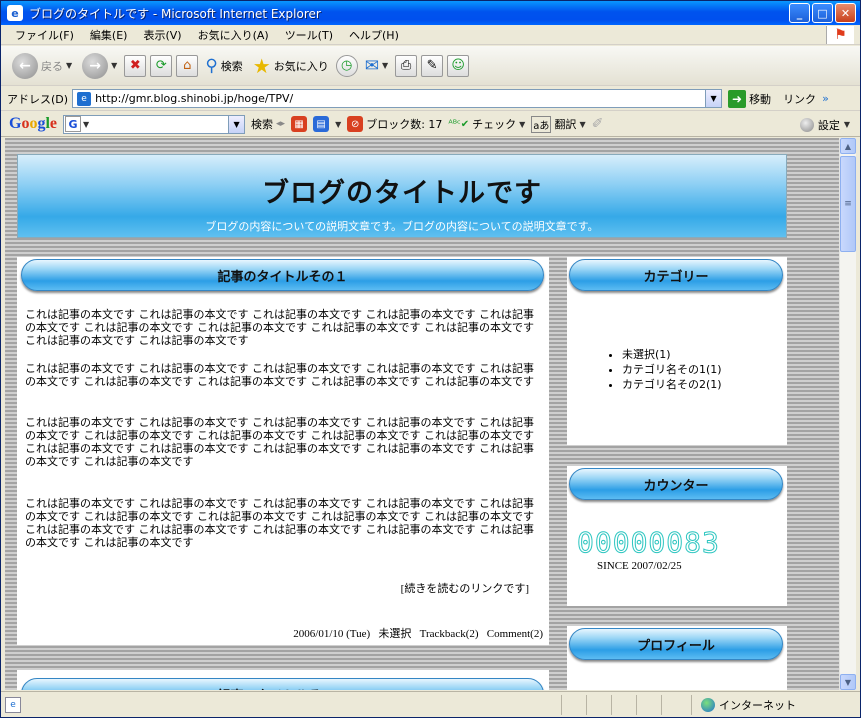  I want to click on menu-tools: ツール(T), so click(309, 35).